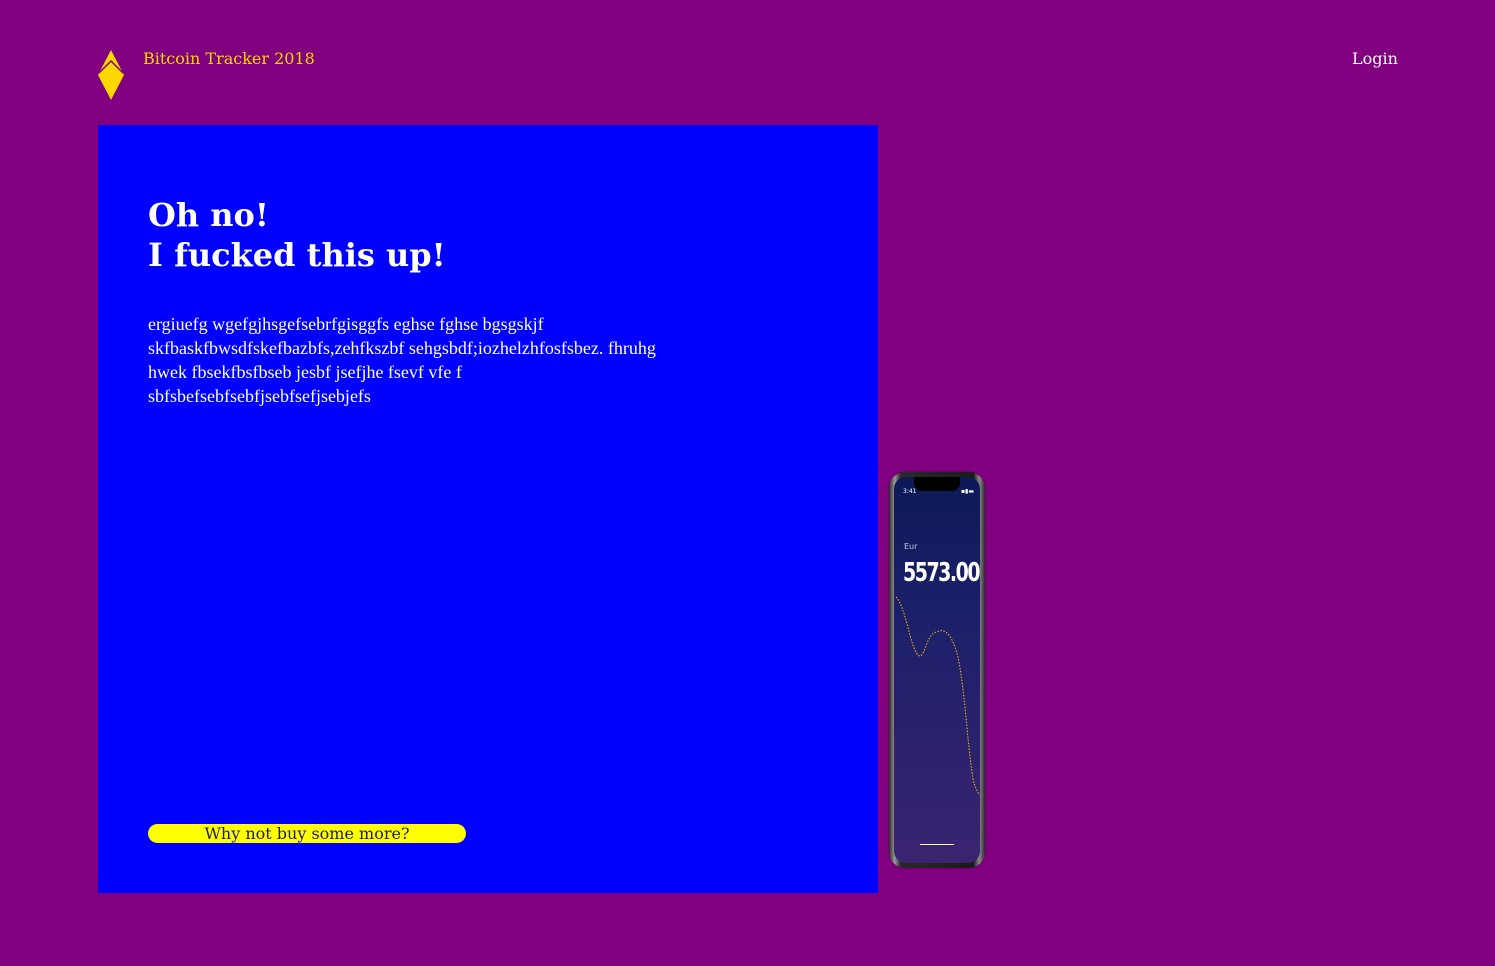  I want to click on hero-title: Oh no! I fucked this up!, so click(297, 235).